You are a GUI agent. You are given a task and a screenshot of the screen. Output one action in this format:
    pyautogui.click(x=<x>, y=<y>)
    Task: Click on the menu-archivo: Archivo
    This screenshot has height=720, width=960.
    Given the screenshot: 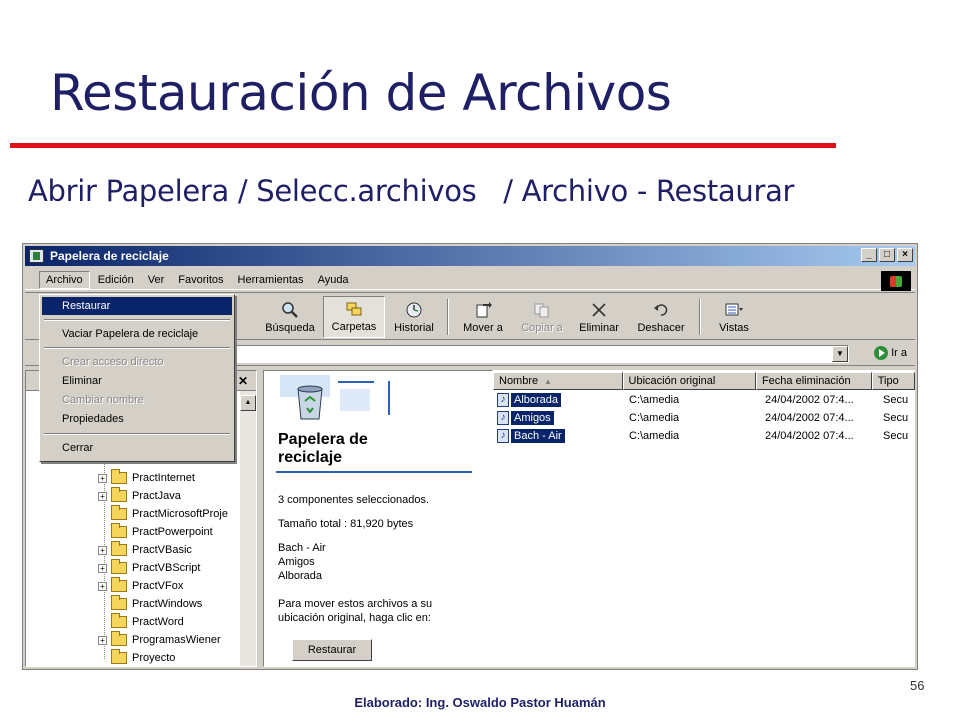 What is the action you would take?
    pyautogui.click(x=64, y=279)
    